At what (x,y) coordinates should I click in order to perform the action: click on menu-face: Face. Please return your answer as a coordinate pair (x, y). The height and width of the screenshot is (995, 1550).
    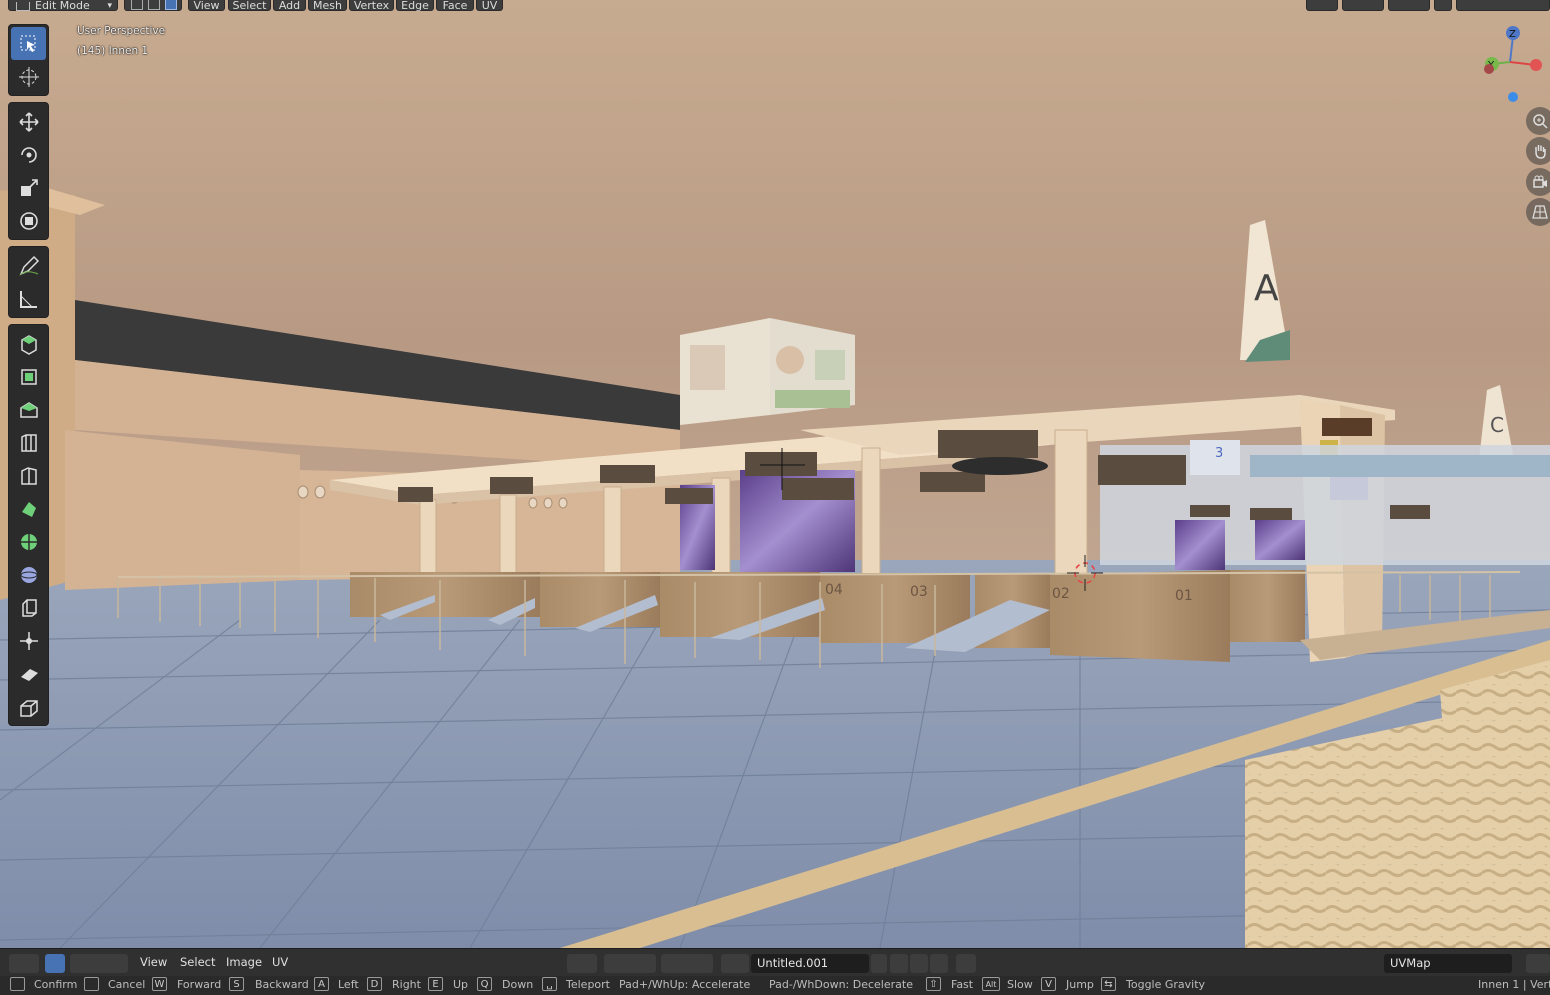
    Looking at the image, I should click on (455, 6).